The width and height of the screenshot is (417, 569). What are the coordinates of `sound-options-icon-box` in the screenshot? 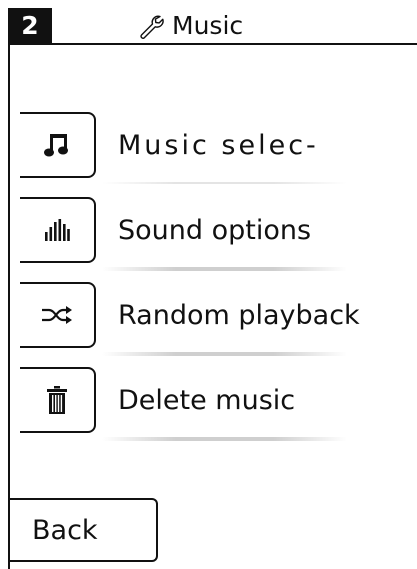 It's located at (58, 230).